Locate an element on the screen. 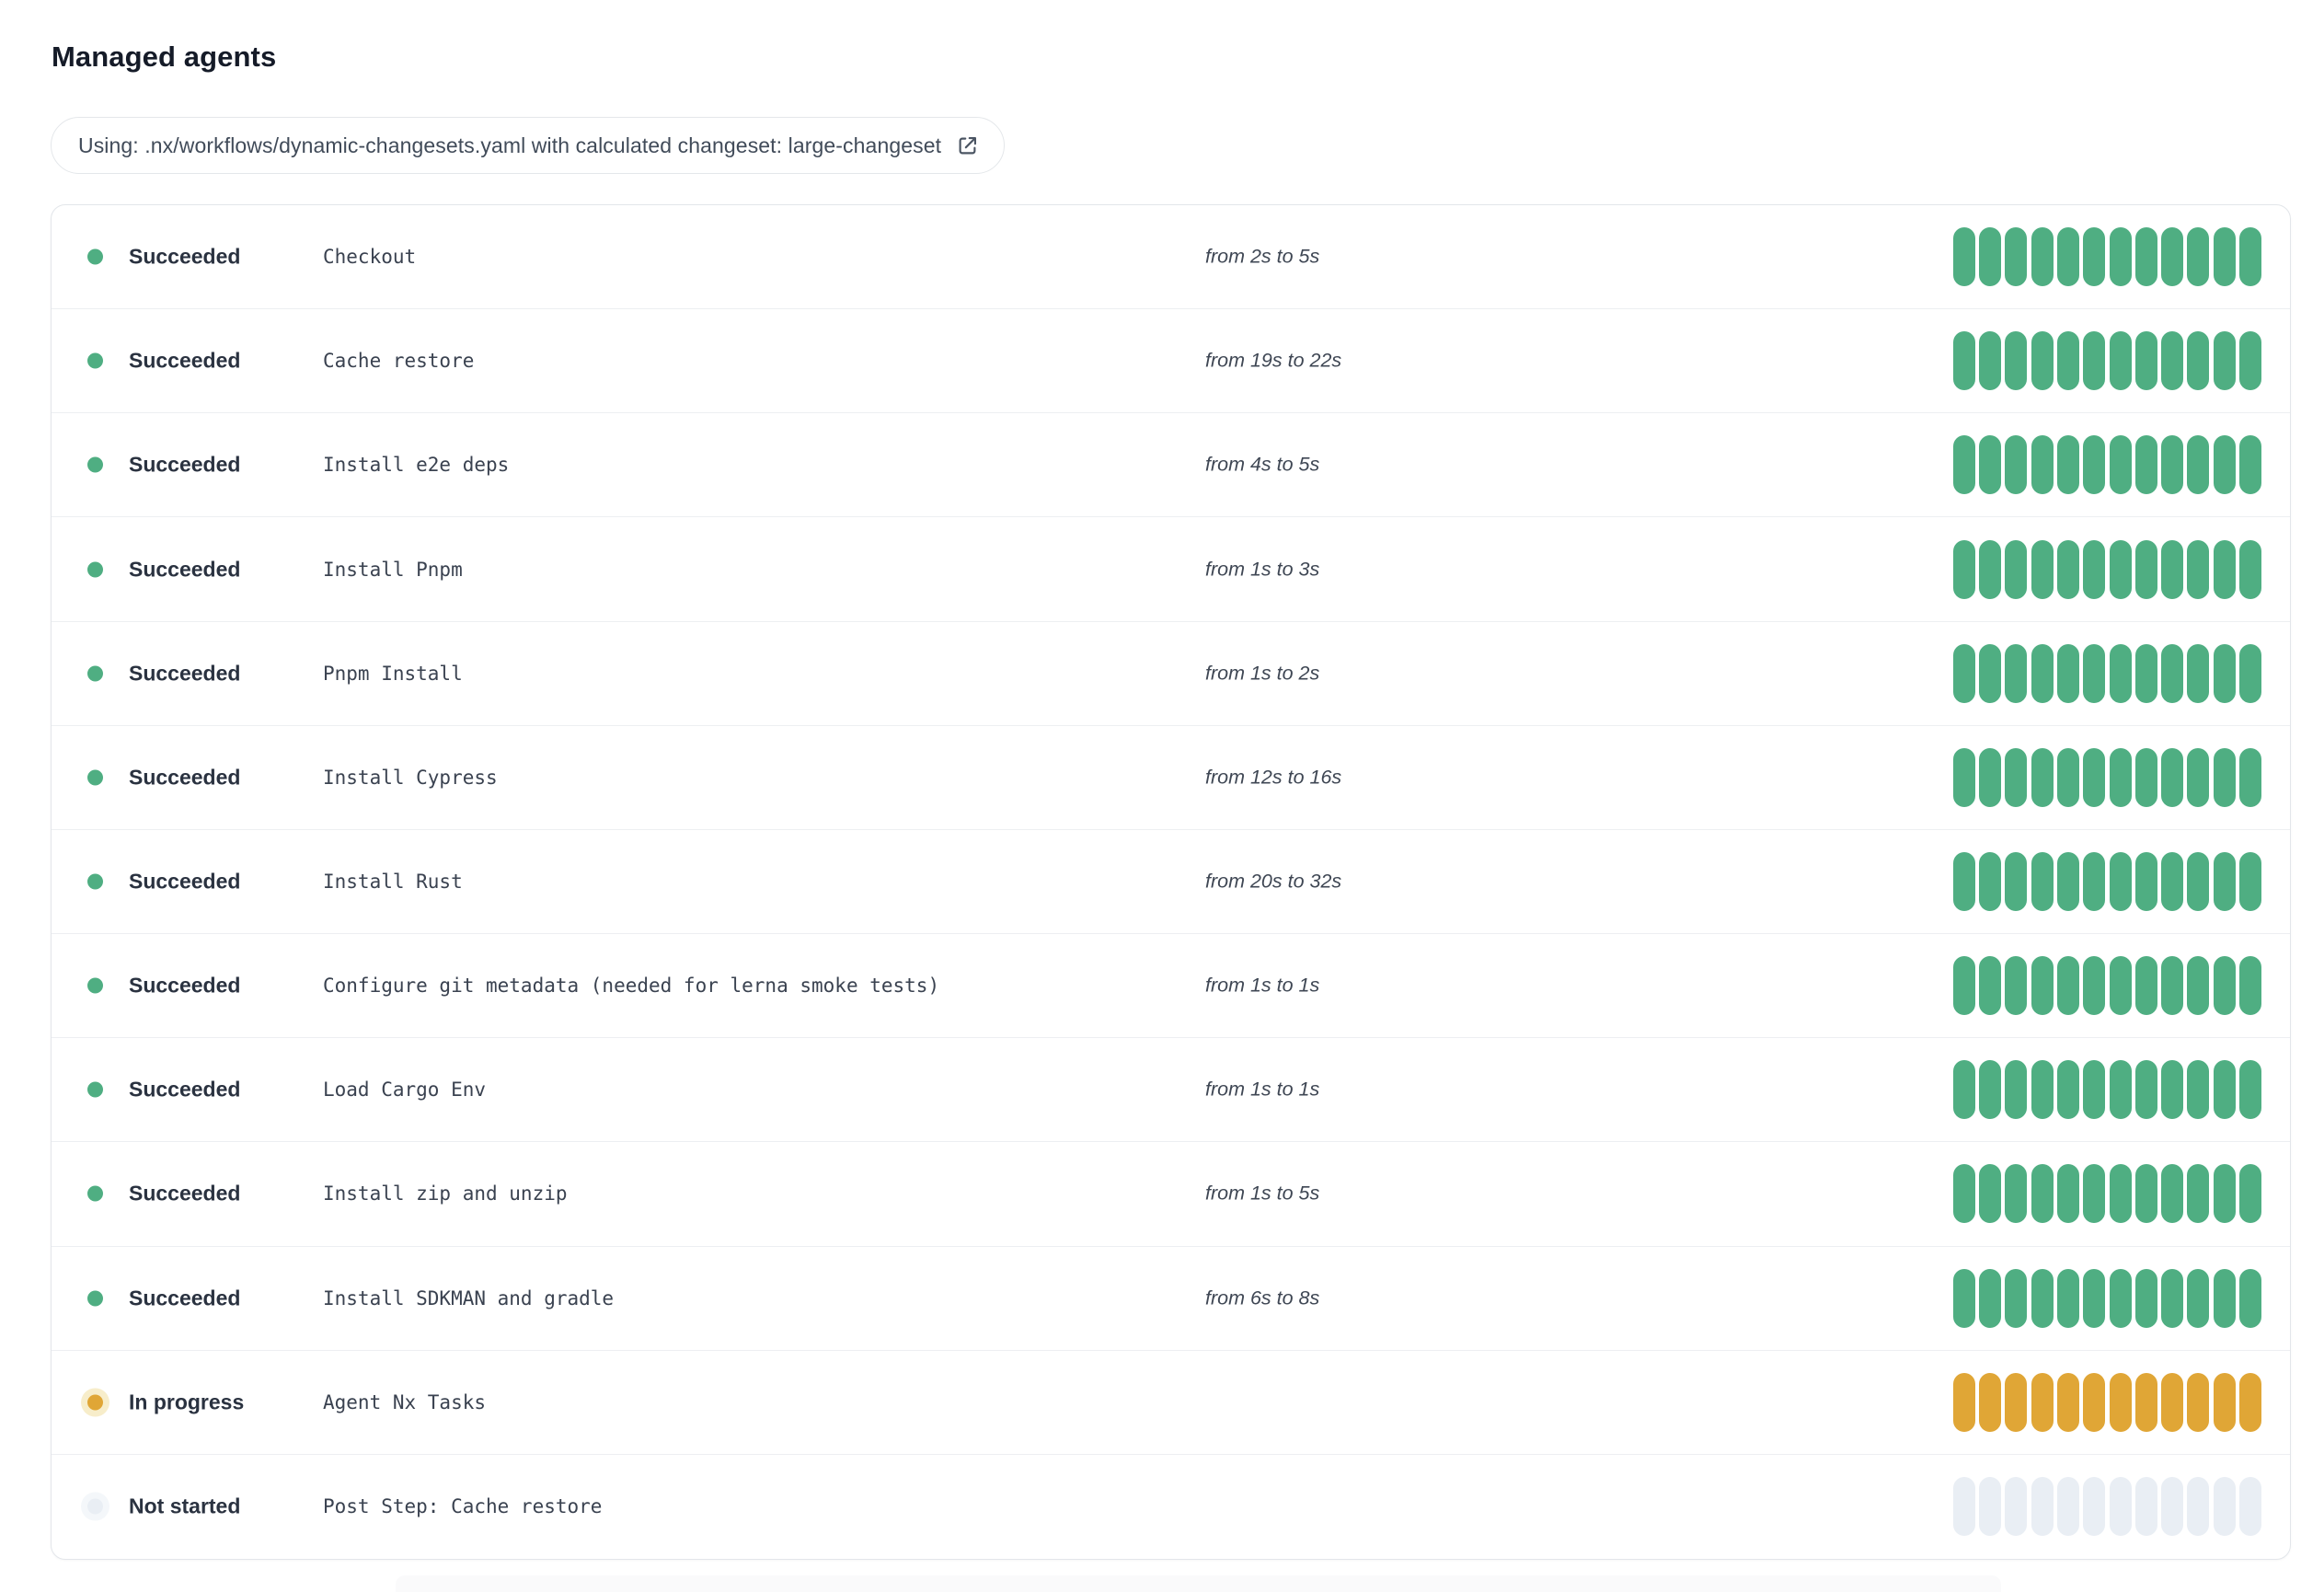 Image resolution: width=2324 pixels, height=1592 pixels. agent-step-row: Succeeded Cache restore from 19s to 22s is located at coordinates (1171, 361).